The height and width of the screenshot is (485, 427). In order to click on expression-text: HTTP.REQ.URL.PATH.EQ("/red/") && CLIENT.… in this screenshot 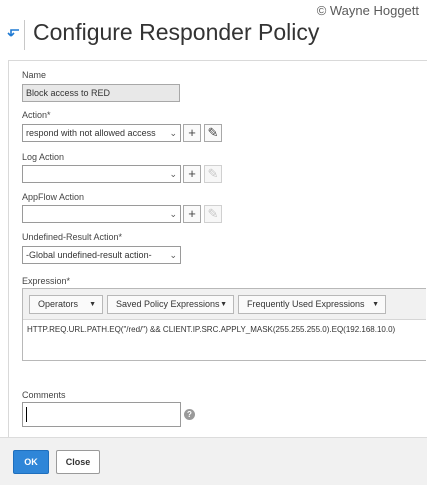, I will do `click(211, 329)`.